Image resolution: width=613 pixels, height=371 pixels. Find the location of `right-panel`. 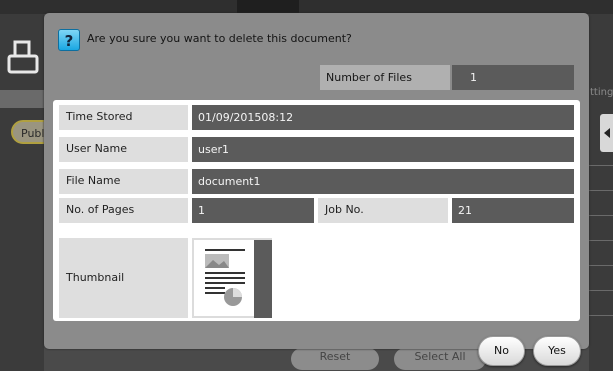

right-panel is located at coordinates (601, 192).